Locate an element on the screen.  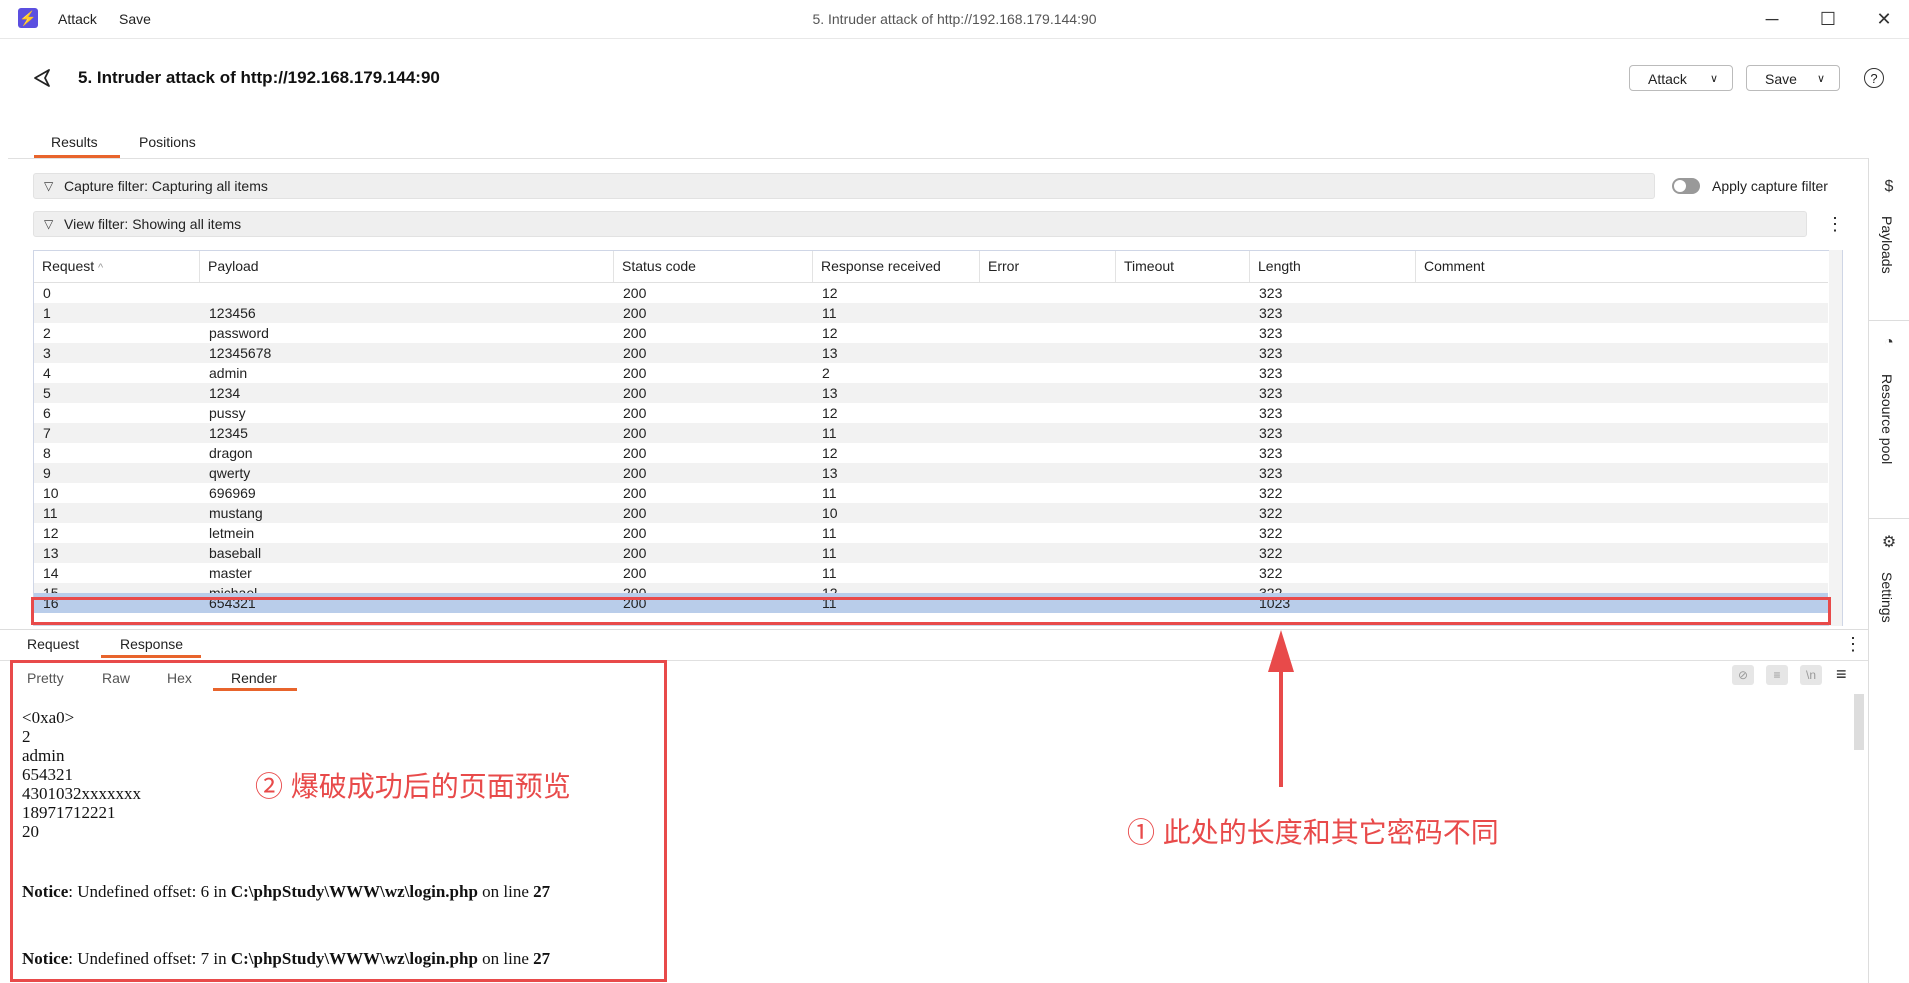
column-header-error: Error is located at coordinates (1048, 266).